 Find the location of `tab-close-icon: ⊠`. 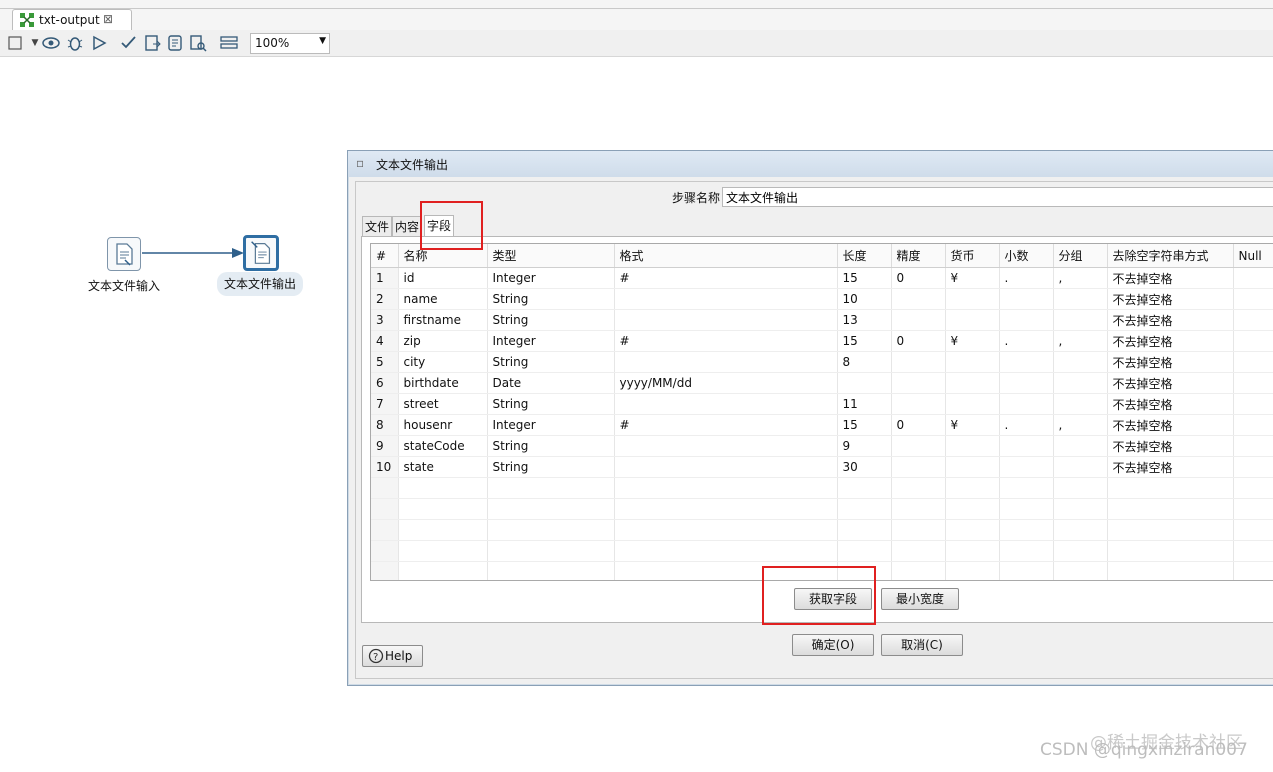

tab-close-icon: ⊠ is located at coordinates (108, 19).